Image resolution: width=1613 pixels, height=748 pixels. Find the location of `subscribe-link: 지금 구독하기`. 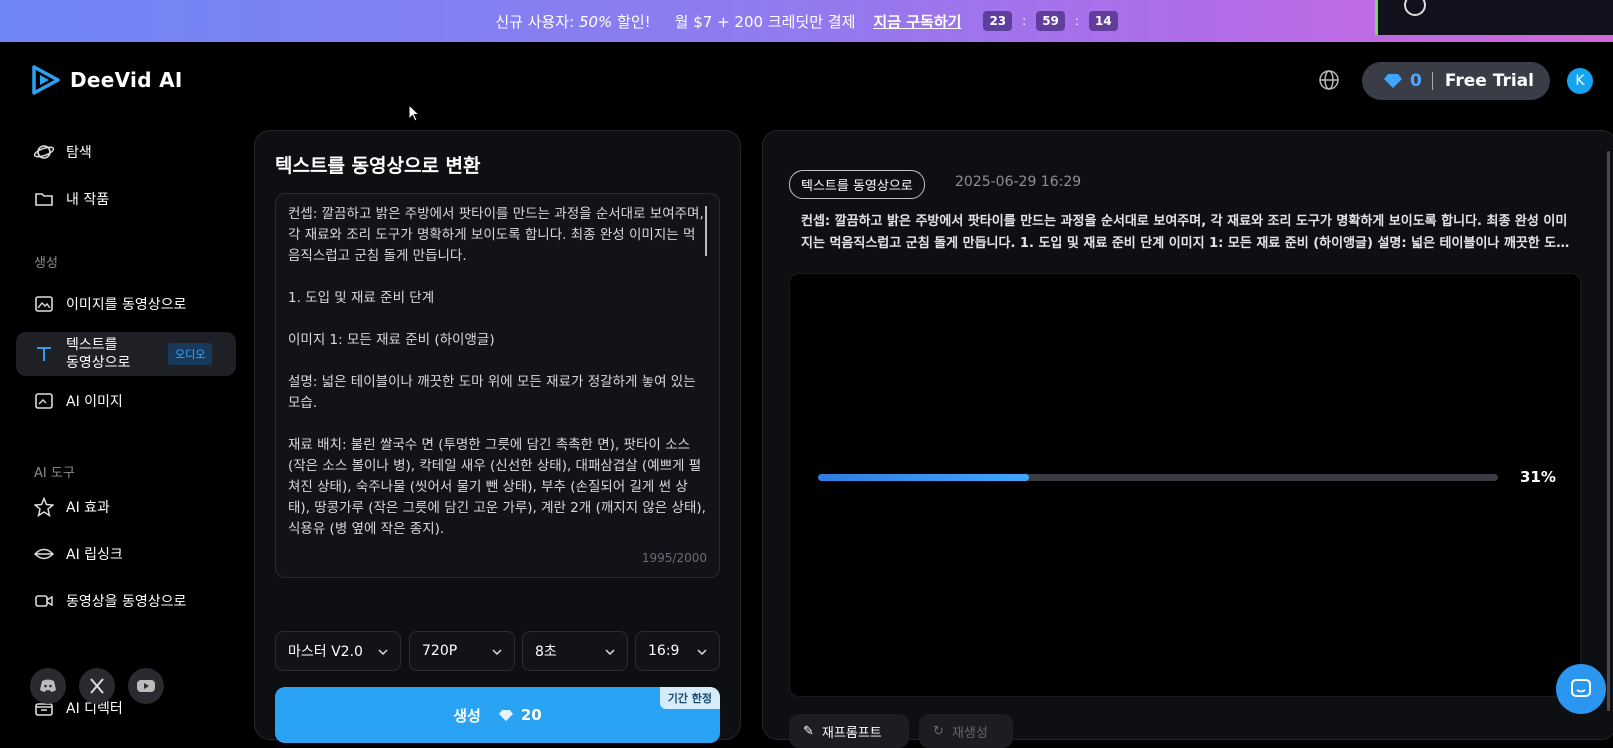

subscribe-link: 지금 구독하기 is located at coordinates (917, 21).